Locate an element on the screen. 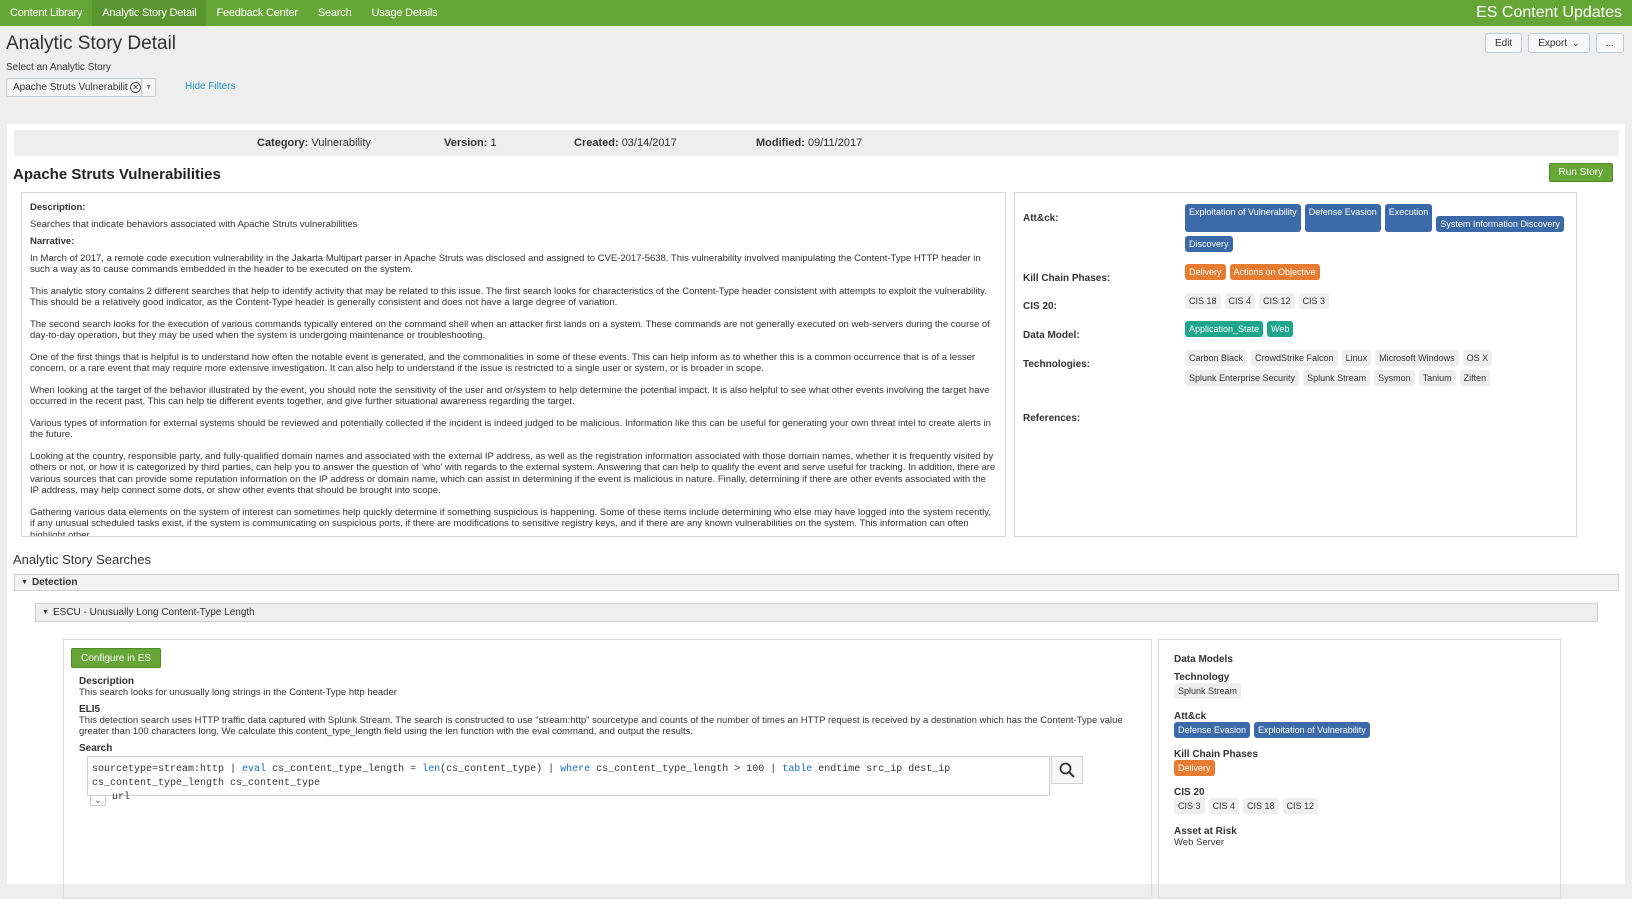  clear-icon: ✕ is located at coordinates (136, 87).